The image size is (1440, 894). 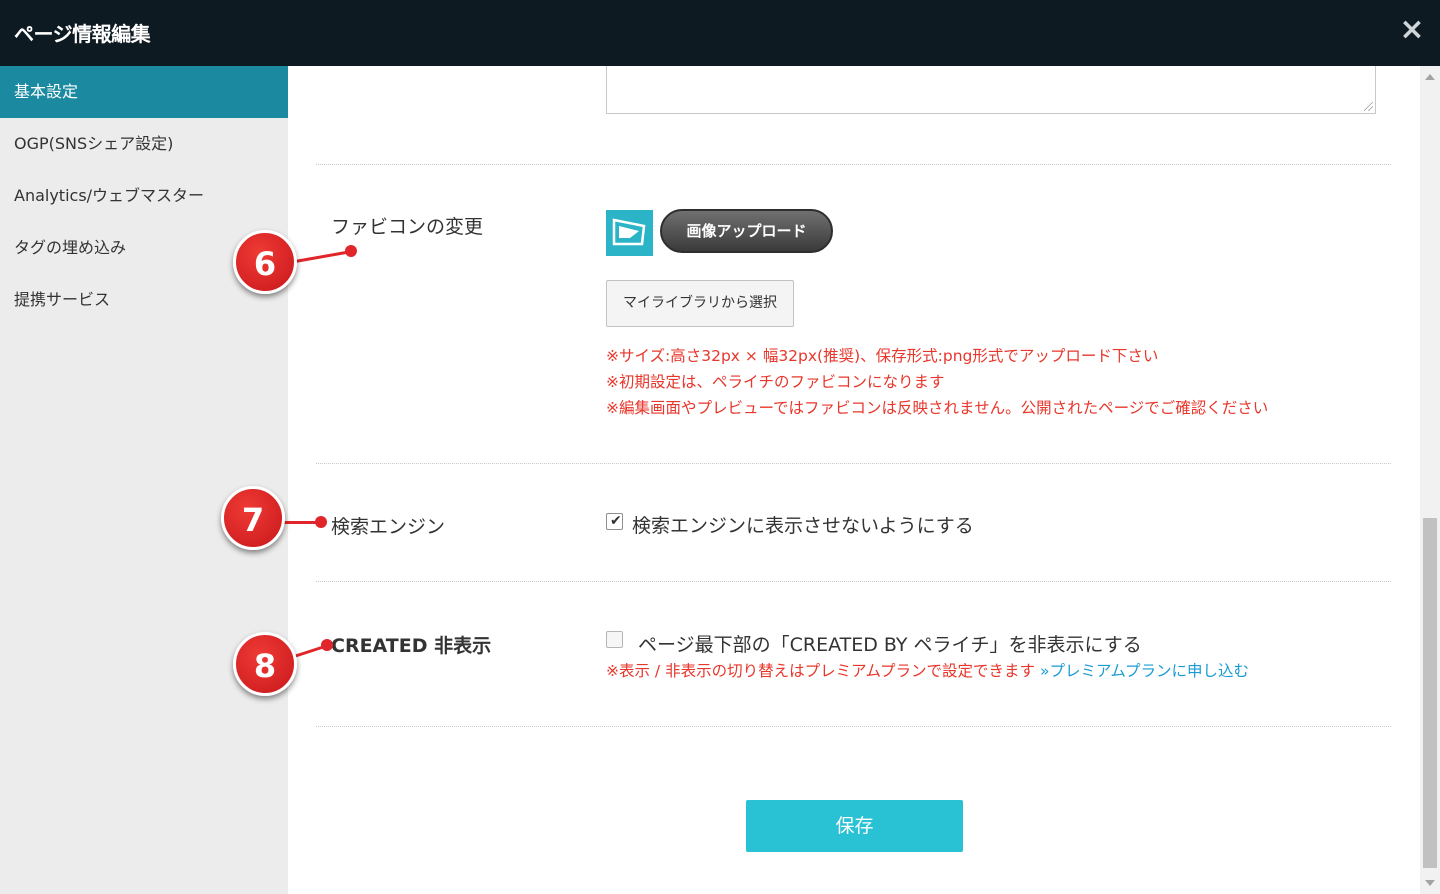 I want to click on checkmark-icon: ✔, so click(x=616, y=521).